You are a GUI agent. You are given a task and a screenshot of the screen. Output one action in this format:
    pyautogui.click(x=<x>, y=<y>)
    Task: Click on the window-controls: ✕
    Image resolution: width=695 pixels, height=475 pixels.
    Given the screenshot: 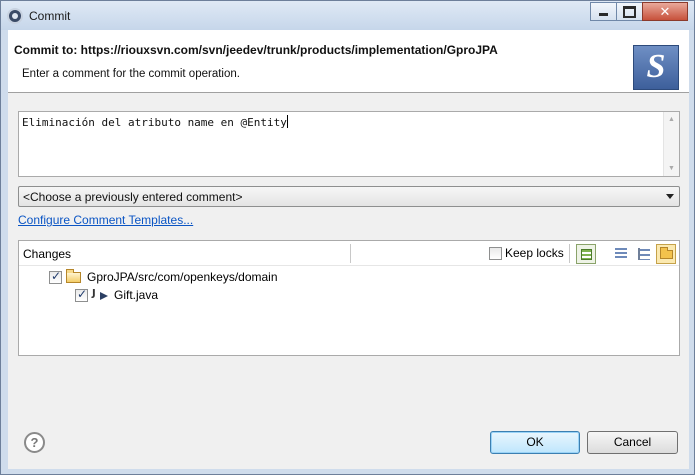 What is the action you would take?
    pyautogui.click(x=639, y=12)
    